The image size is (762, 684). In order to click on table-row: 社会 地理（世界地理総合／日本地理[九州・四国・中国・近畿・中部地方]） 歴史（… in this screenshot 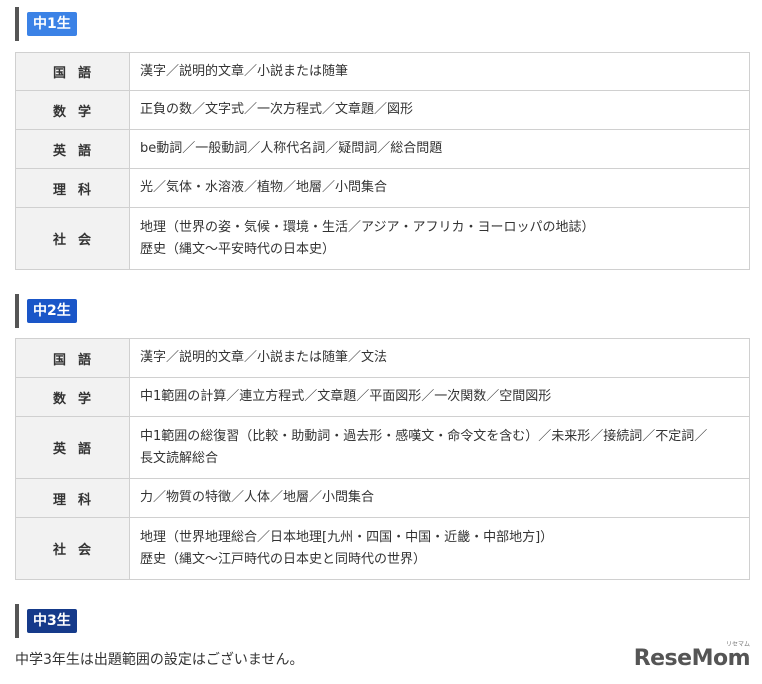, I will do `click(382, 548)`.